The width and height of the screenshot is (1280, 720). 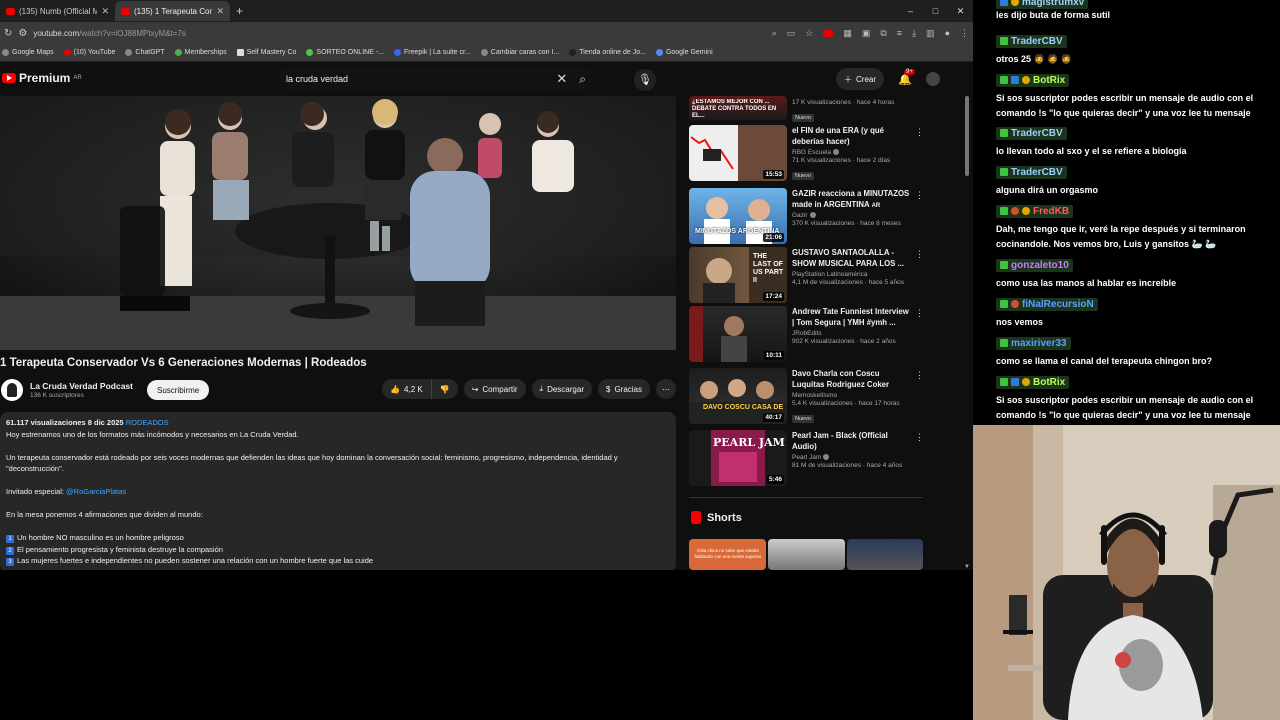 I want to click on gift-badge-icon, so click(x=1026, y=211).